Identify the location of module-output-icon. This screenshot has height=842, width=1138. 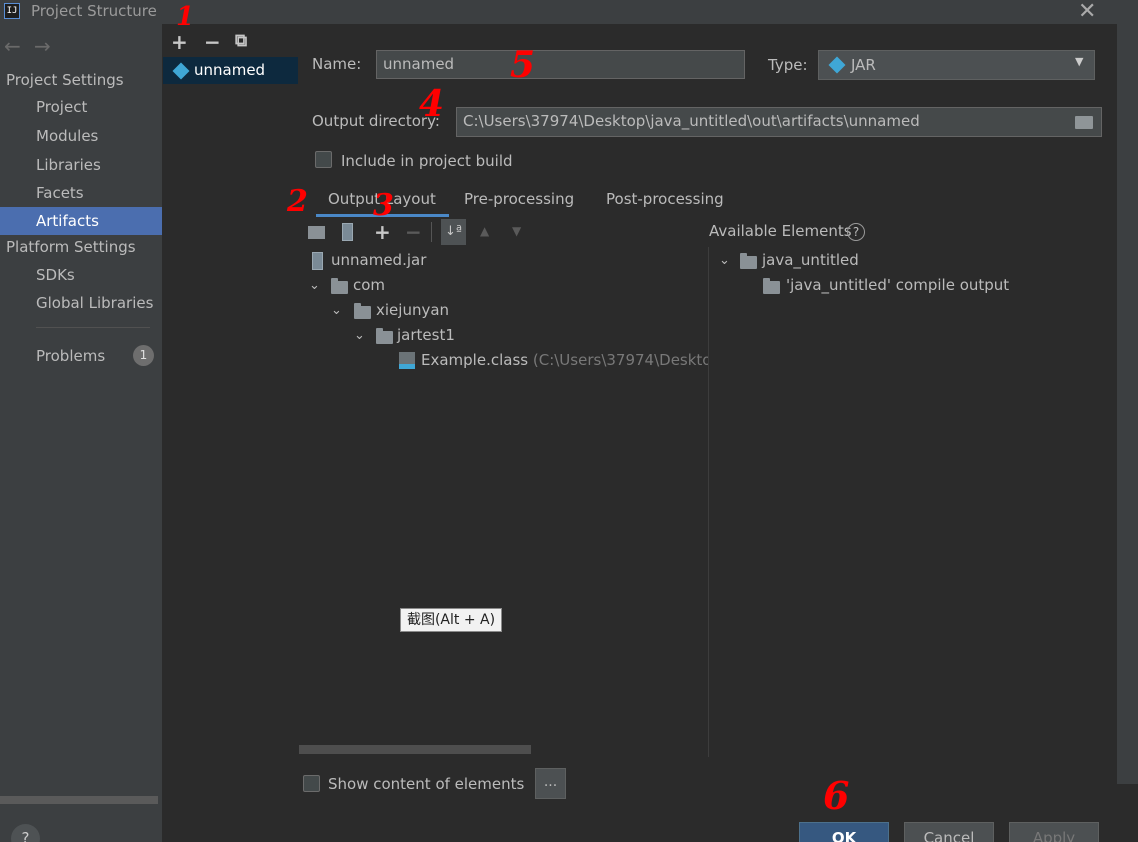
(771, 286).